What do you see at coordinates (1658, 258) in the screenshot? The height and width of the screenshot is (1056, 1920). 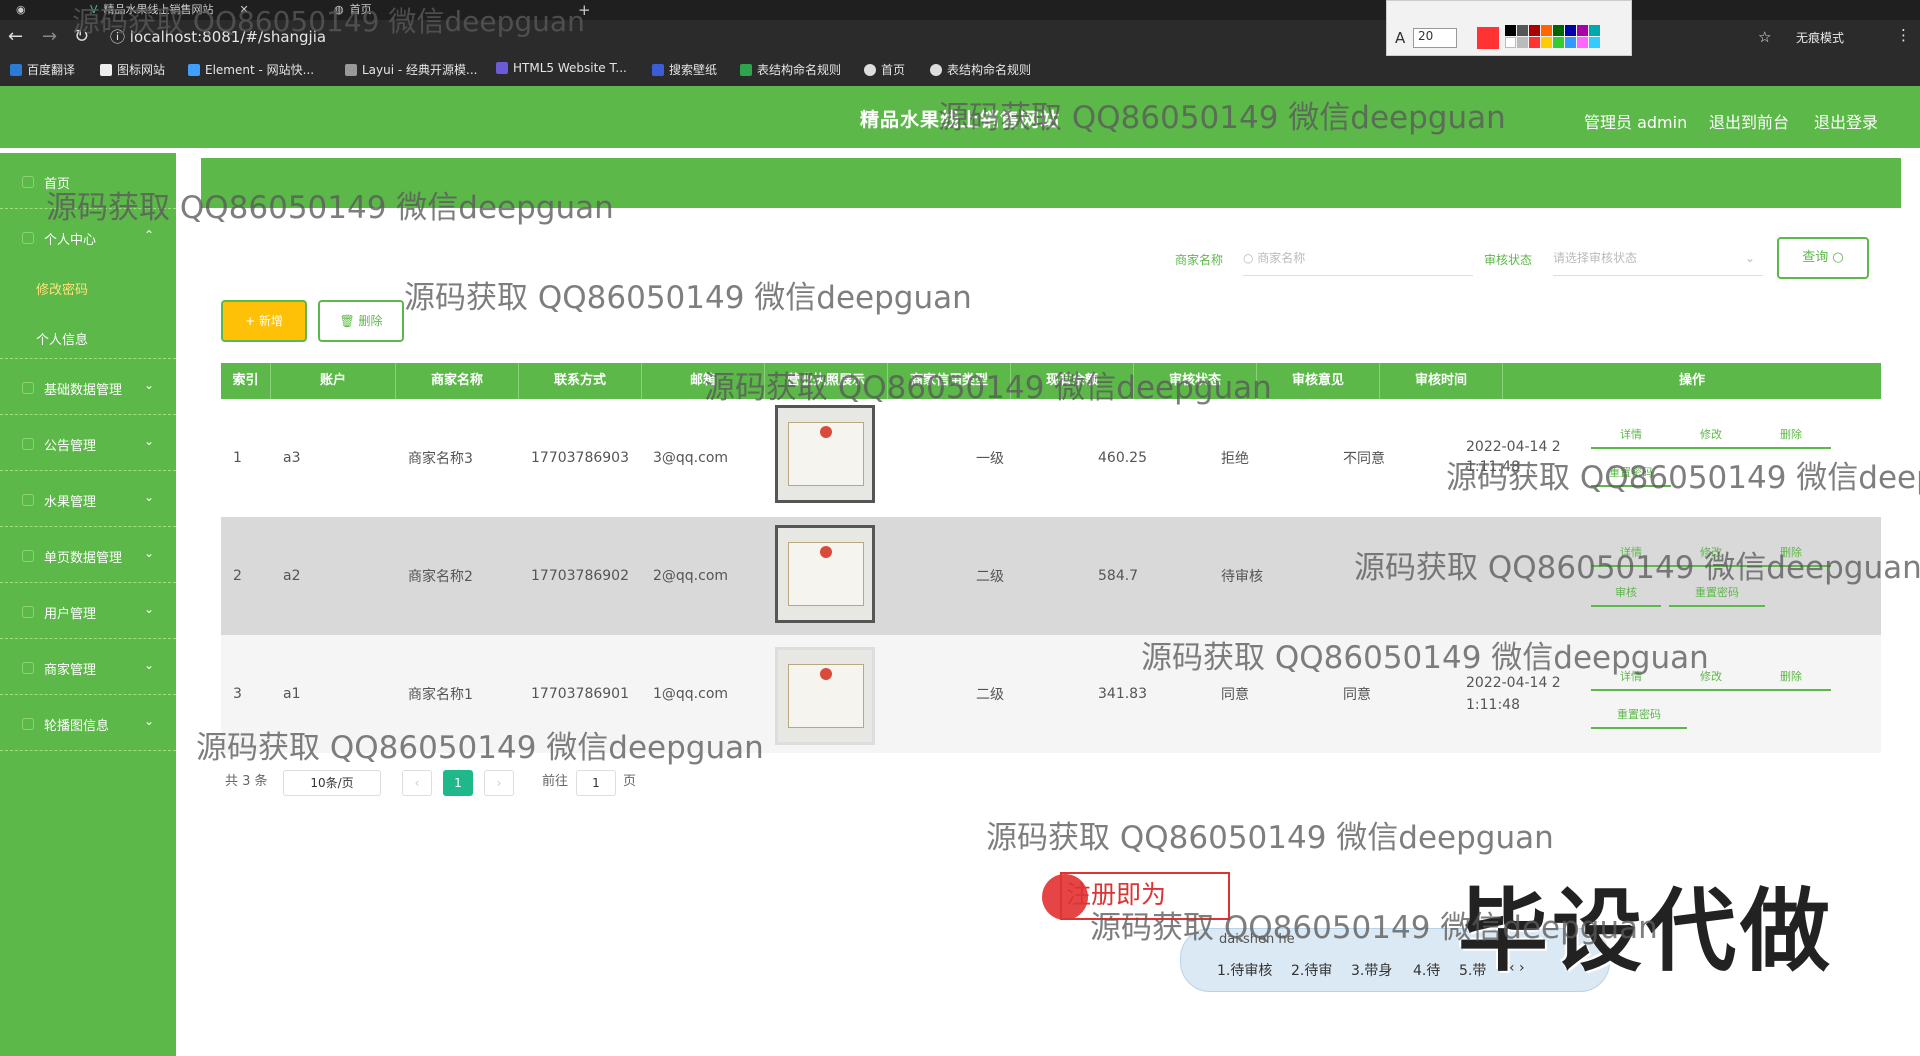 I see `audit-status-select: 请选择审核状态 ⌄` at bounding box center [1658, 258].